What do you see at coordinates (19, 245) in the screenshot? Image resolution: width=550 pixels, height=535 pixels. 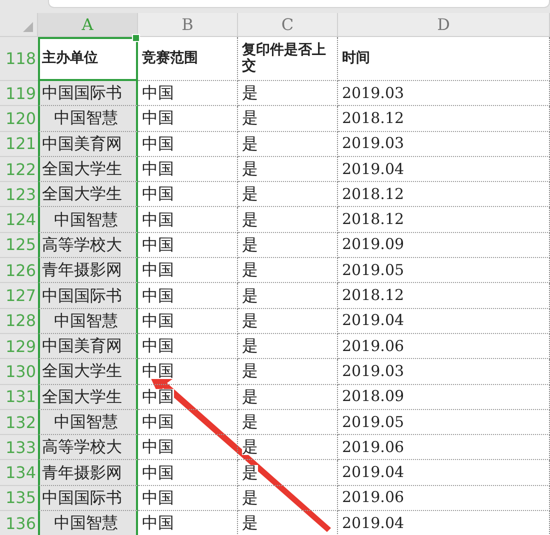 I see `row-header: 125` at bounding box center [19, 245].